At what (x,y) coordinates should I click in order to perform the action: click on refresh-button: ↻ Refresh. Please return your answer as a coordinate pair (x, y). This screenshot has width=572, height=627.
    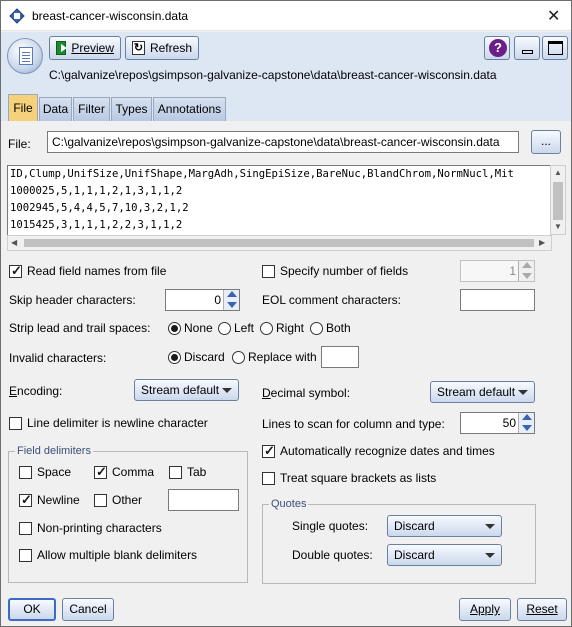
    Looking at the image, I should click on (162, 48).